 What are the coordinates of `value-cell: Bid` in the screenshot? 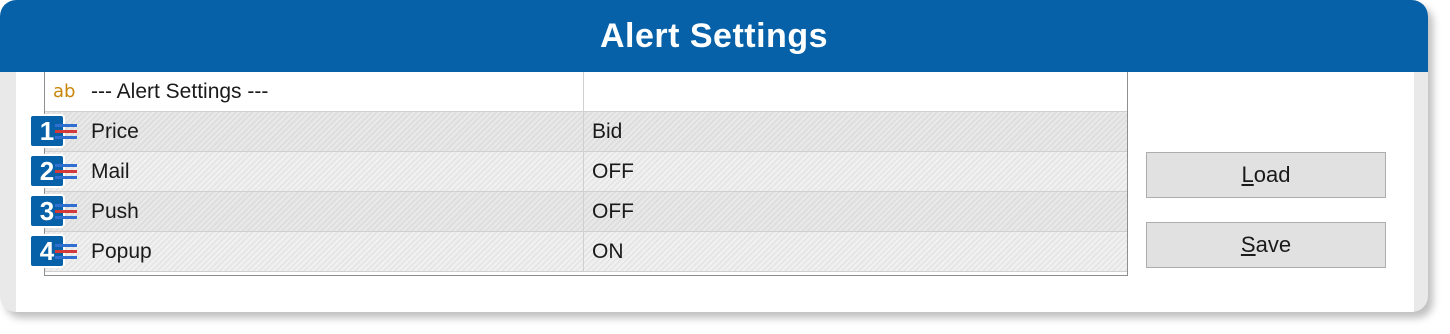 It's located at (855, 131).